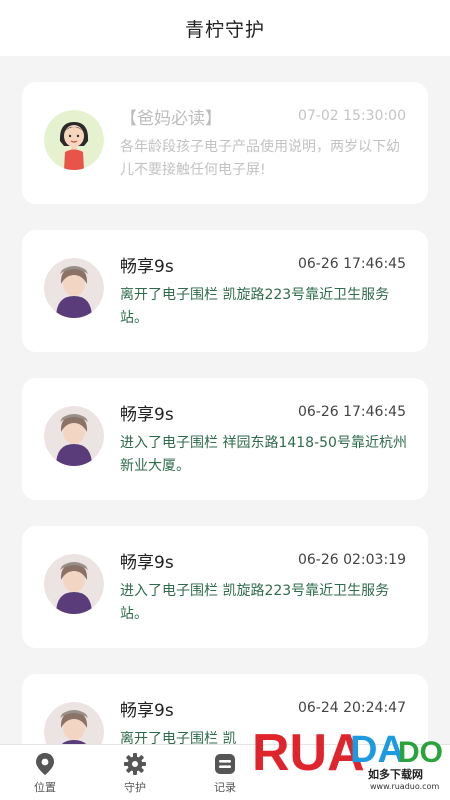 Image resolution: width=450 pixels, height=800 pixels. Describe the element at coordinates (263, 454) in the screenshot. I see `fence-message: 进入了电子围栏 祥园东路1418-50号靠近杭州新业大厦。` at that location.